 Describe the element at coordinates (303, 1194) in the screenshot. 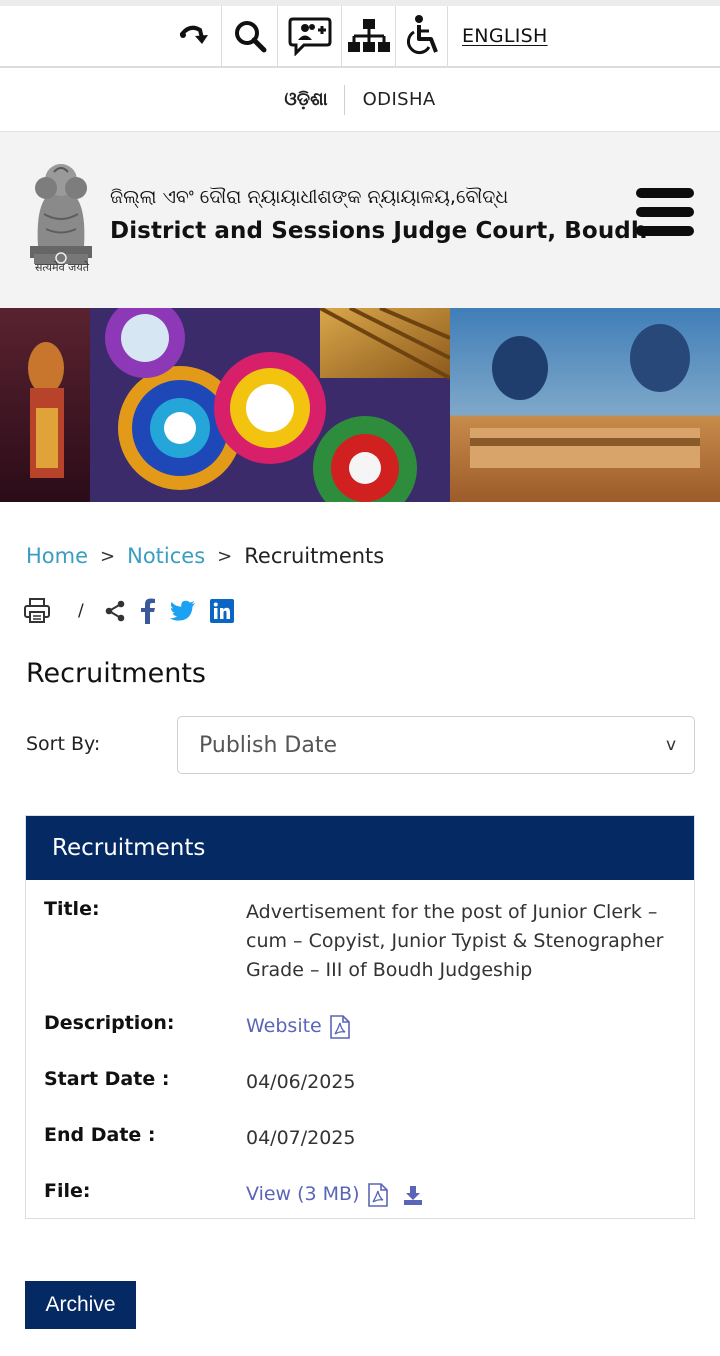

I see `file-view-link-text: View (3 MB)` at that location.